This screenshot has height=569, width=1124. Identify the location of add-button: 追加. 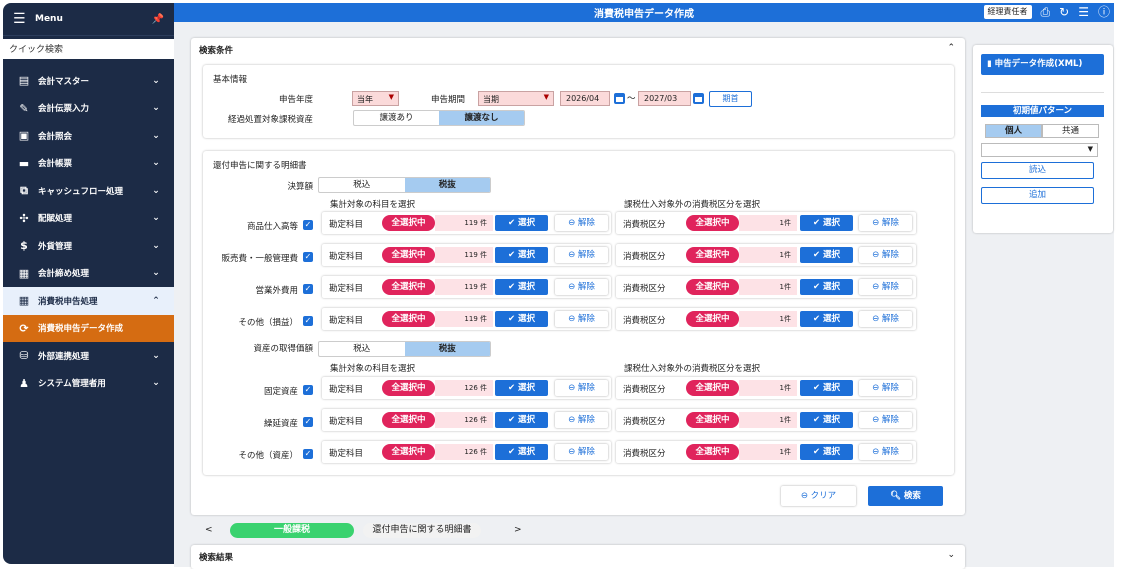
(1037, 195).